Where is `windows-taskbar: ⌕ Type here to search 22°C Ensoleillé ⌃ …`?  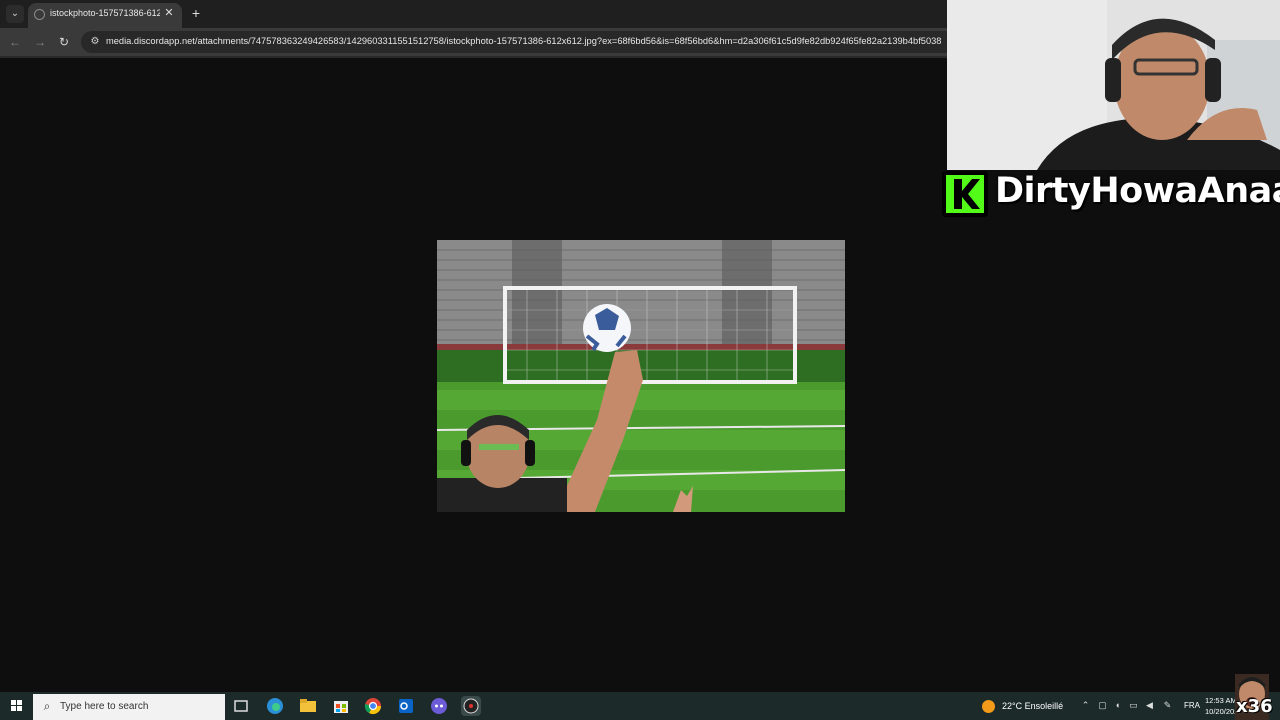
windows-taskbar: ⌕ Type here to search 22°C Ensoleillé ⌃ … is located at coordinates (640, 706).